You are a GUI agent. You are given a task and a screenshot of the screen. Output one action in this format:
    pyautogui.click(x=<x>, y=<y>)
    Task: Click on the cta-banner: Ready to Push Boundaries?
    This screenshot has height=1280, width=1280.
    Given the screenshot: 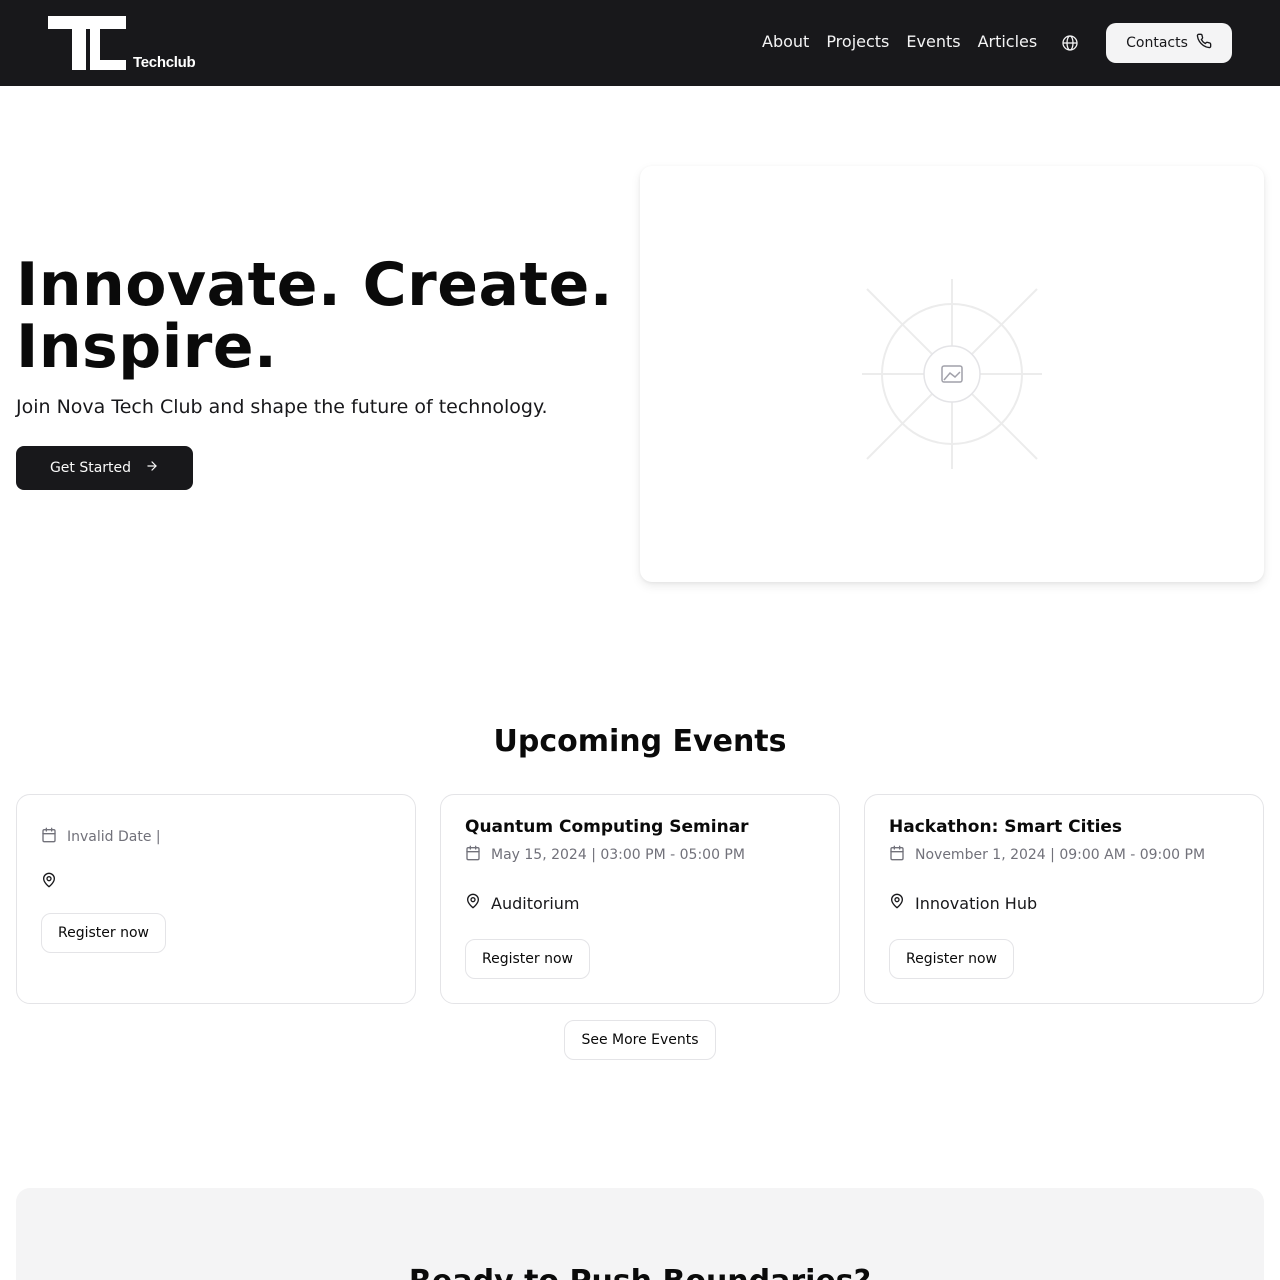 What is the action you would take?
    pyautogui.click(x=640, y=1234)
    